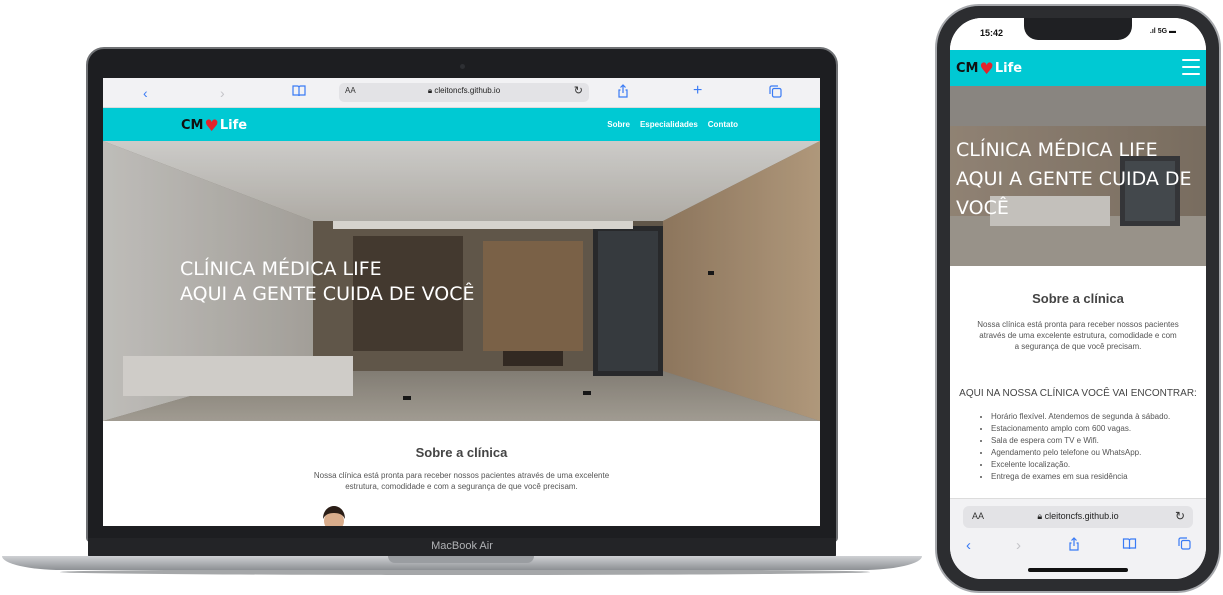 The image size is (1223, 595). I want to click on new-tab-icon: +, so click(697, 91).